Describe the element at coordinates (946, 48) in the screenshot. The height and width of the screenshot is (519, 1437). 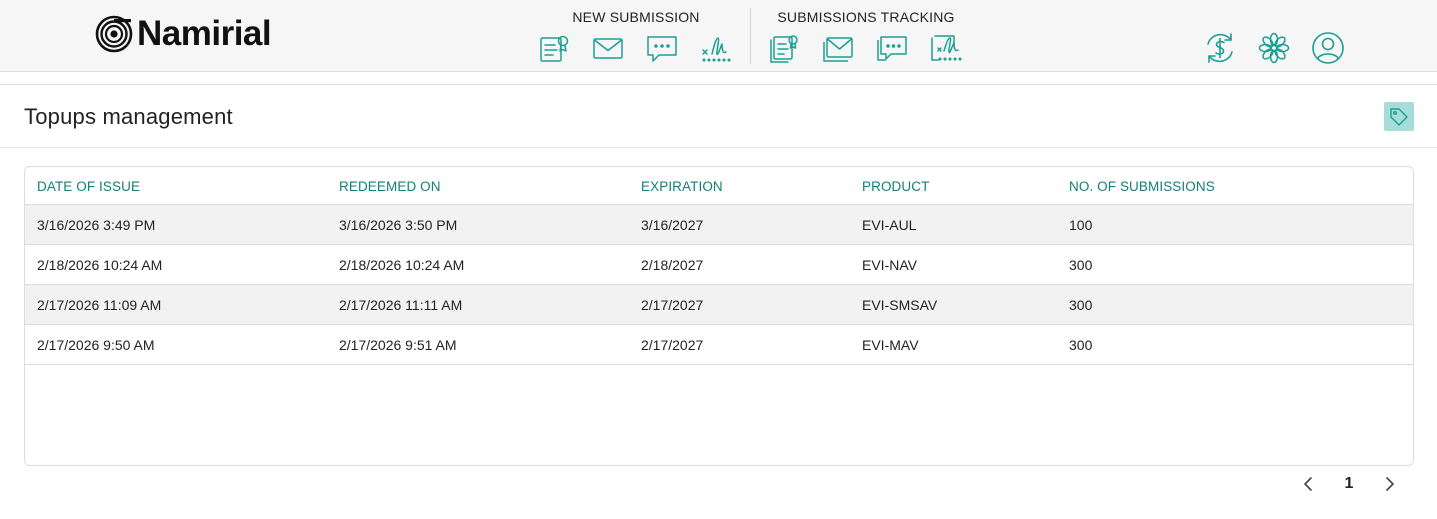
I see `signature-stack-icon` at that location.